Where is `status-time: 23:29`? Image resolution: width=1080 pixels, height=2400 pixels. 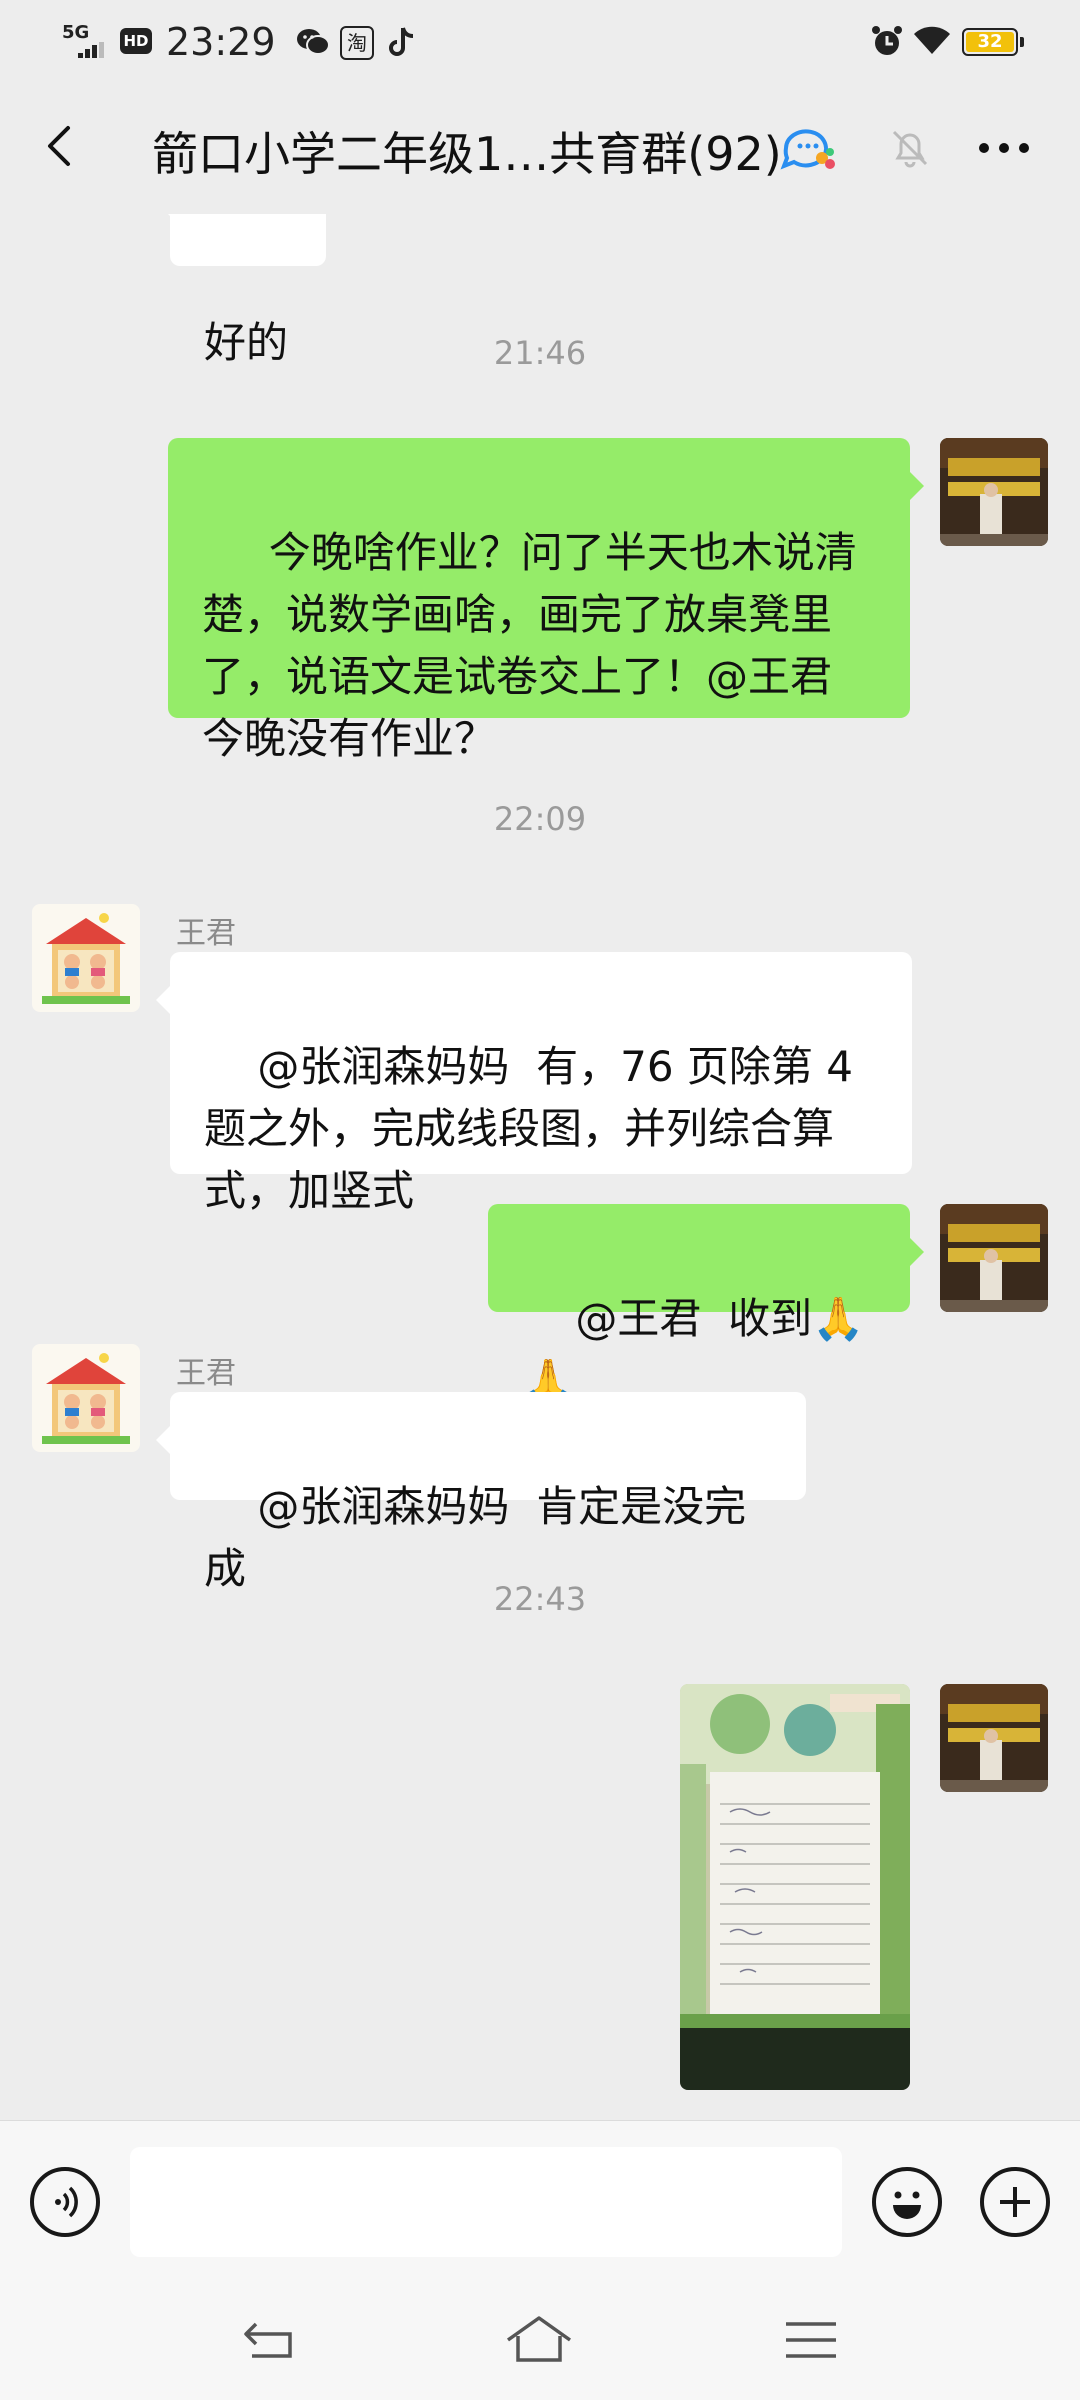
status-time: 23:29 is located at coordinates (221, 42).